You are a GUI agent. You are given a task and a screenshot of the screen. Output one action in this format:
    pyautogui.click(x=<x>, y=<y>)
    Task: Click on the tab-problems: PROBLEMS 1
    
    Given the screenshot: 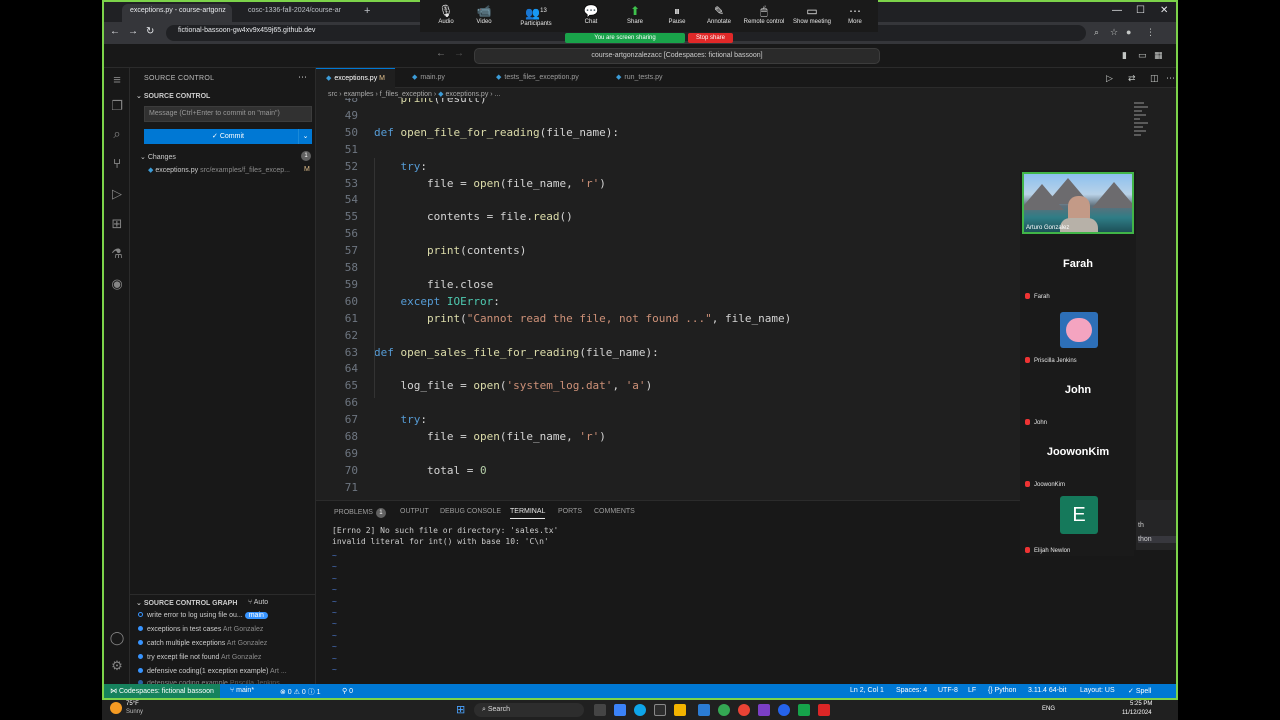 What is the action you would take?
    pyautogui.click(x=360, y=513)
    